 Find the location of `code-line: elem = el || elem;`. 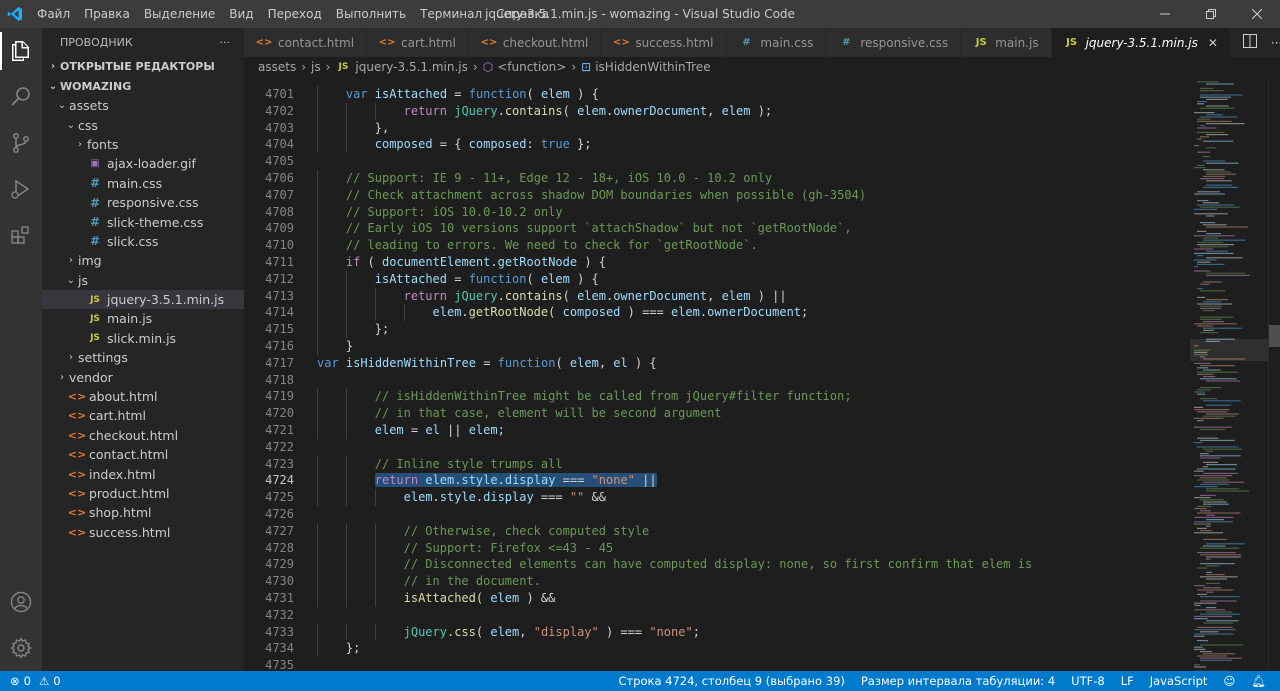

code-line: elem = el || elem; is located at coordinates (440, 430).